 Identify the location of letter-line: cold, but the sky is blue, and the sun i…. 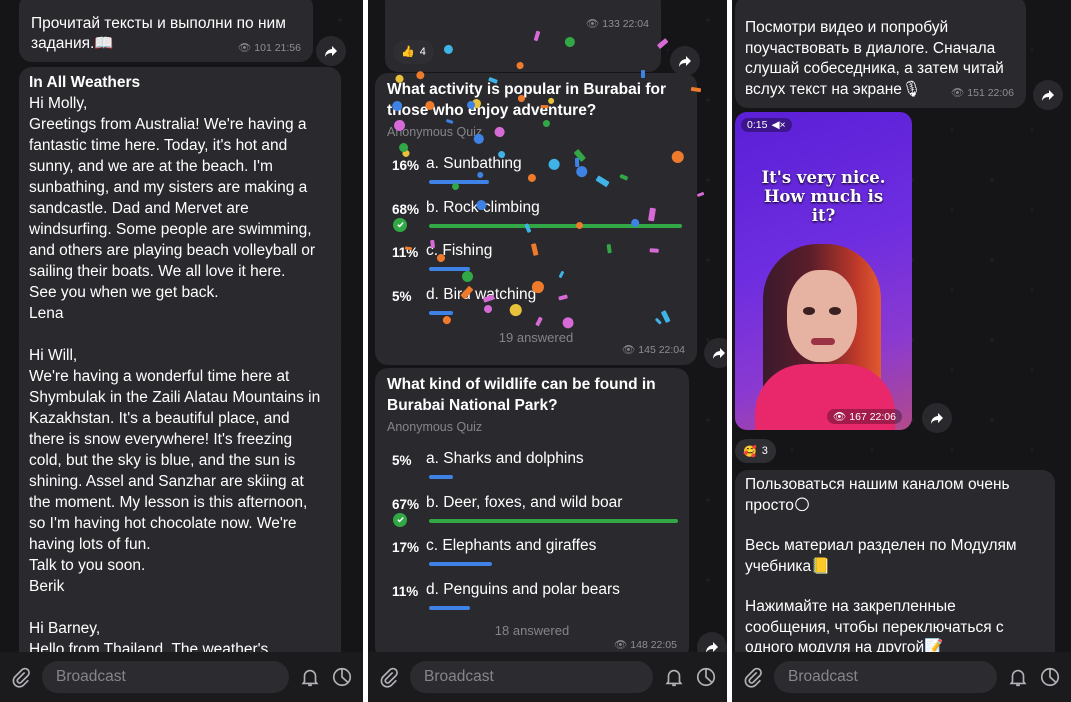
(162, 460).